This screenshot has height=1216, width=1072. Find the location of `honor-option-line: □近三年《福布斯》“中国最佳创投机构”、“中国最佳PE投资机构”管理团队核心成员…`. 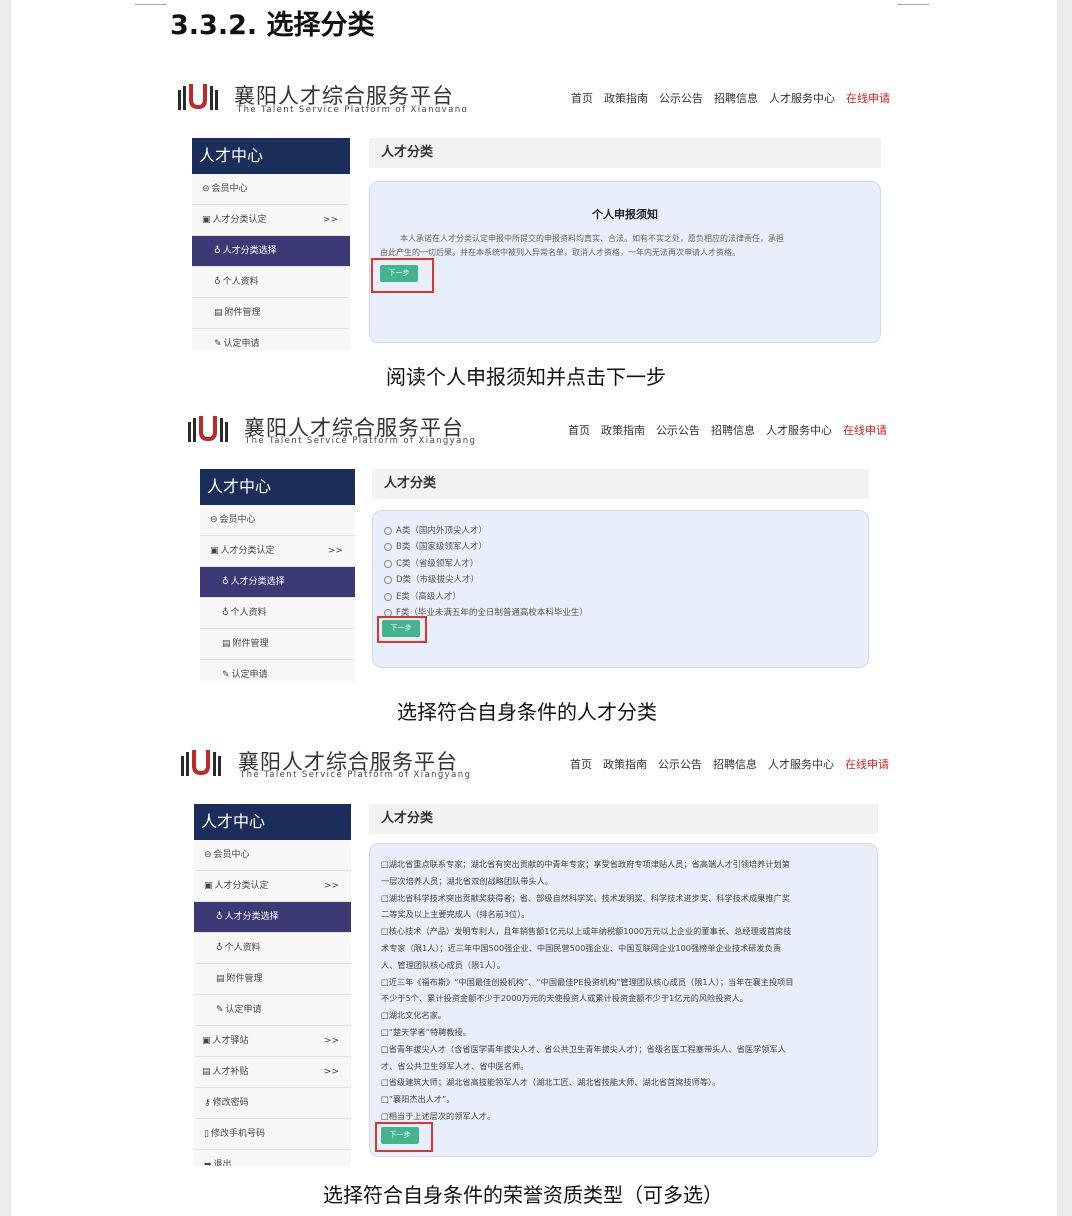

honor-option-line: □近三年《福布斯》“中国最佳创投机构”、“中国最佳PE投资机构”管理团队核心成员… is located at coordinates (626, 982).